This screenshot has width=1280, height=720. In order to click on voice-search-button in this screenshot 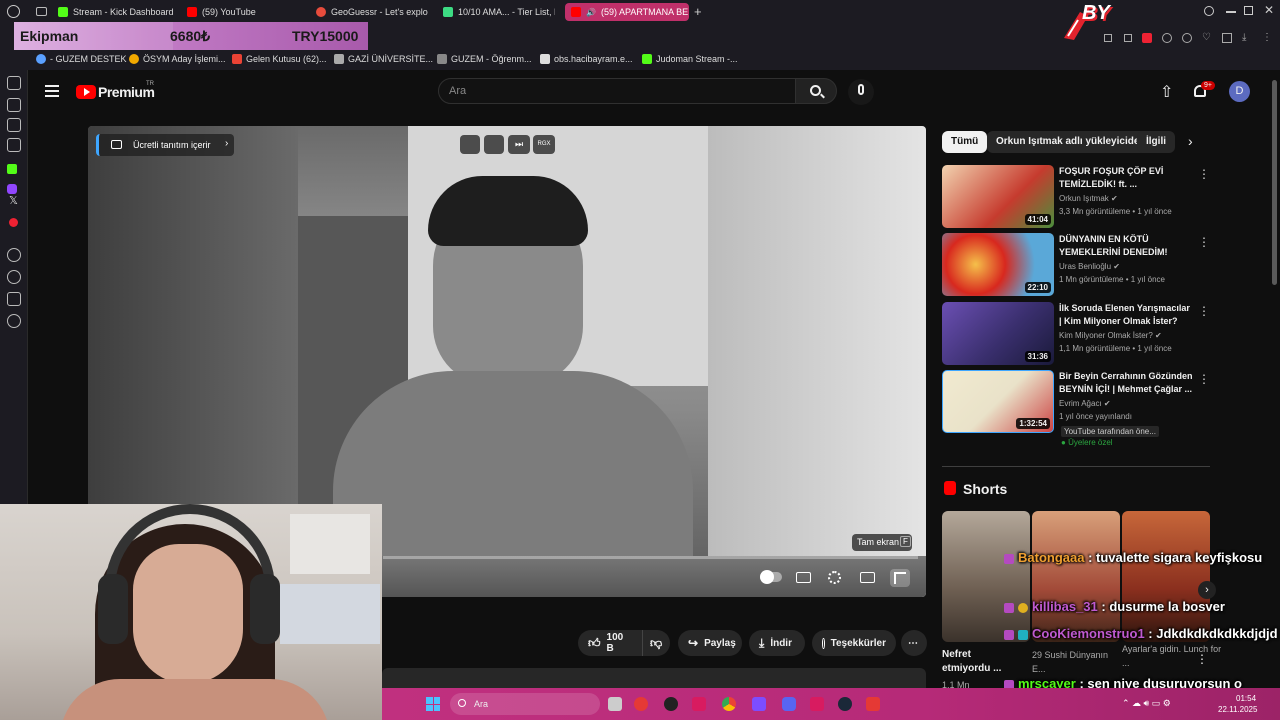, I will do `click(861, 92)`.